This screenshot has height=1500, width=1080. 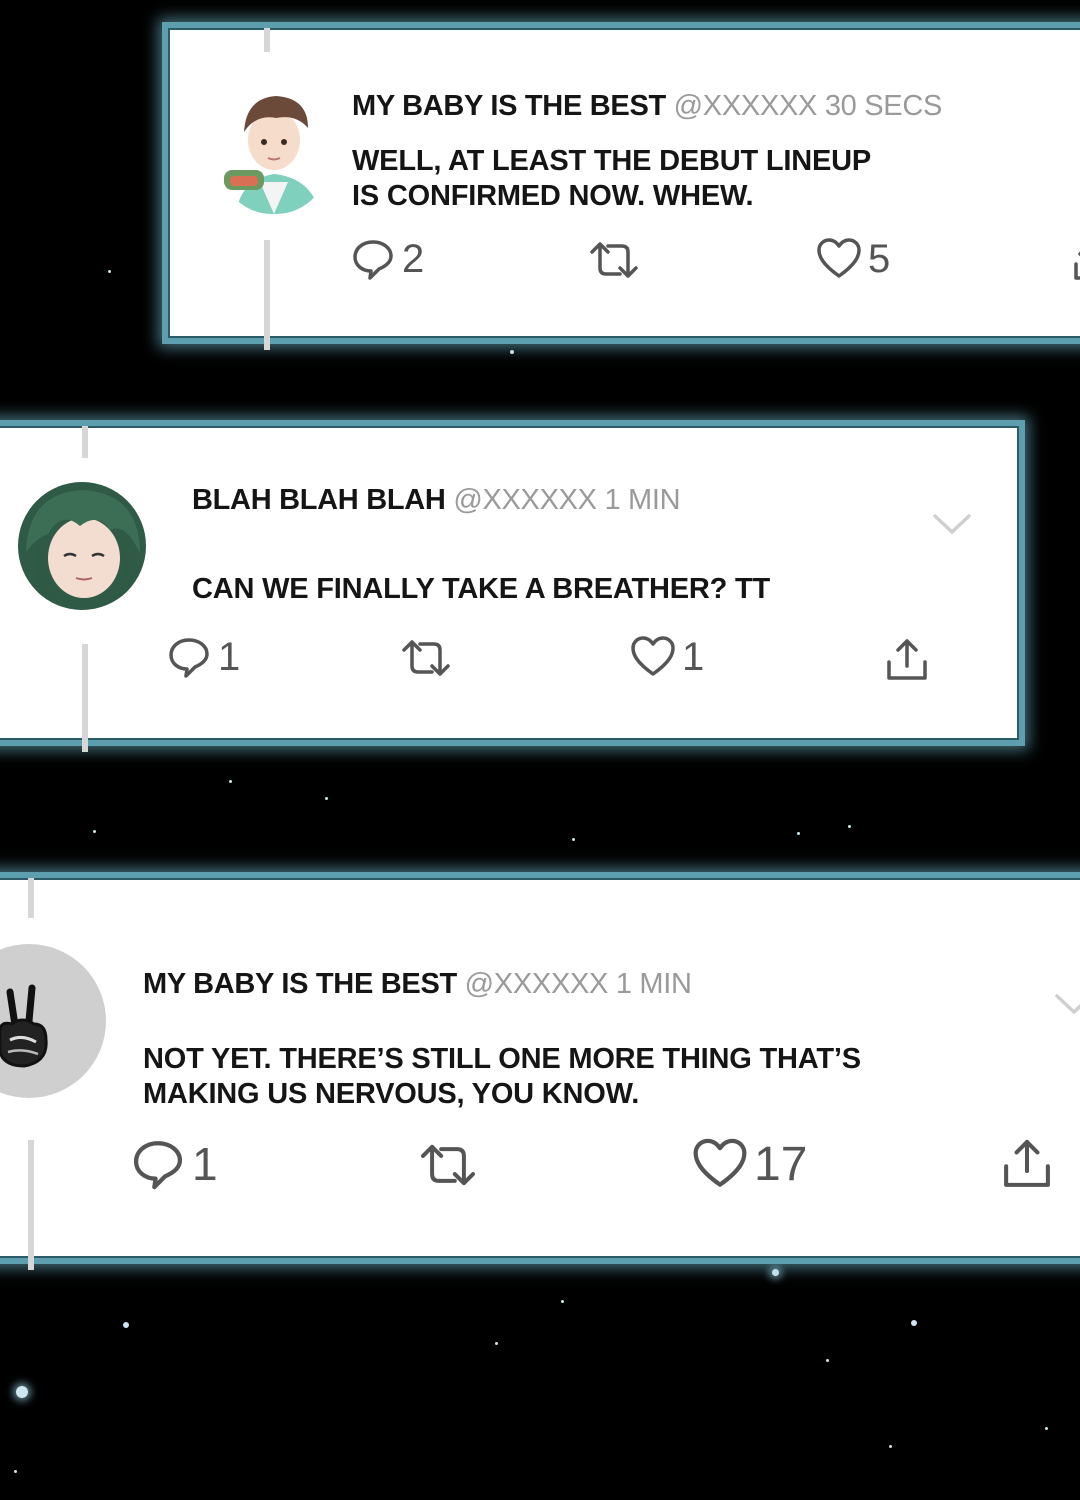 I want to click on anime-boy-brown-hair-avatar, so click(x=274, y=149).